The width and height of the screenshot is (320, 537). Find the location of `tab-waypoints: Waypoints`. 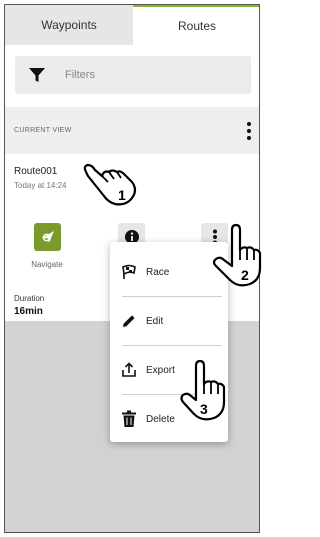

tab-waypoints: Waypoints is located at coordinates (69, 25).